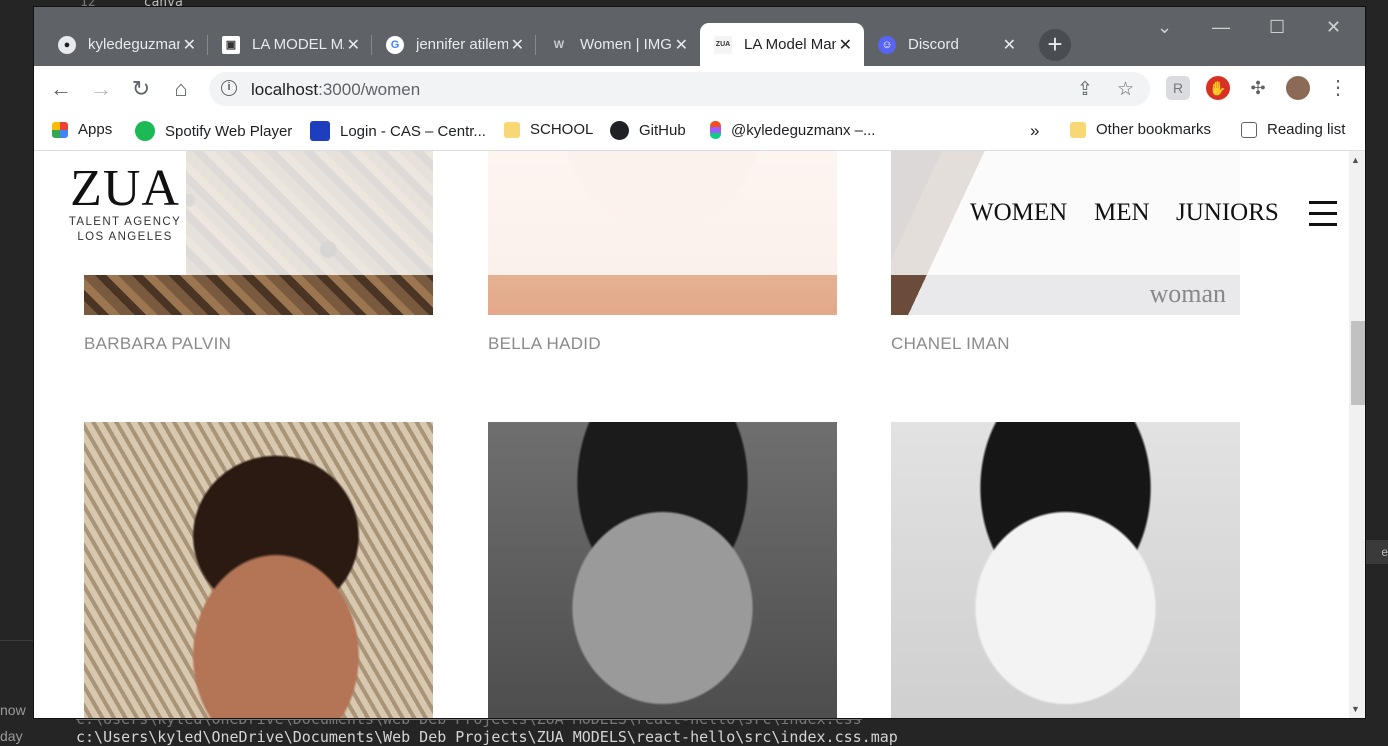 The height and width of the screenshot is (746, 1388). Describe the element at coordinates (125, 222) in the screenshot. I see `logo-line1: TALENT AGENCY` at that location.